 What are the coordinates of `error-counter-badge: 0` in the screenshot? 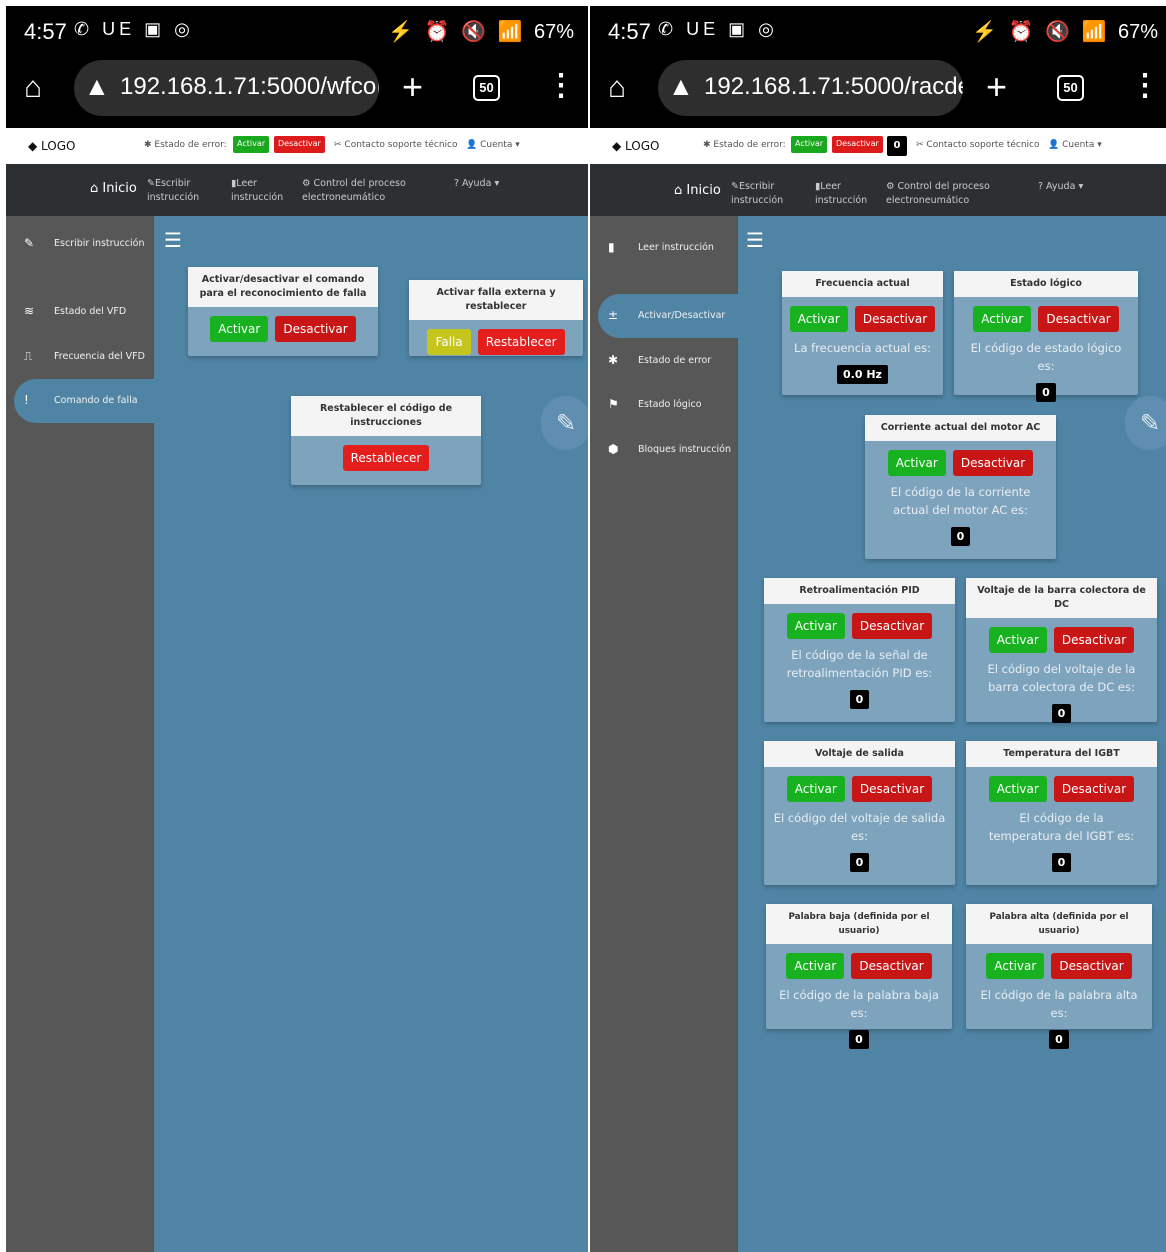 It's located at (897, 146).